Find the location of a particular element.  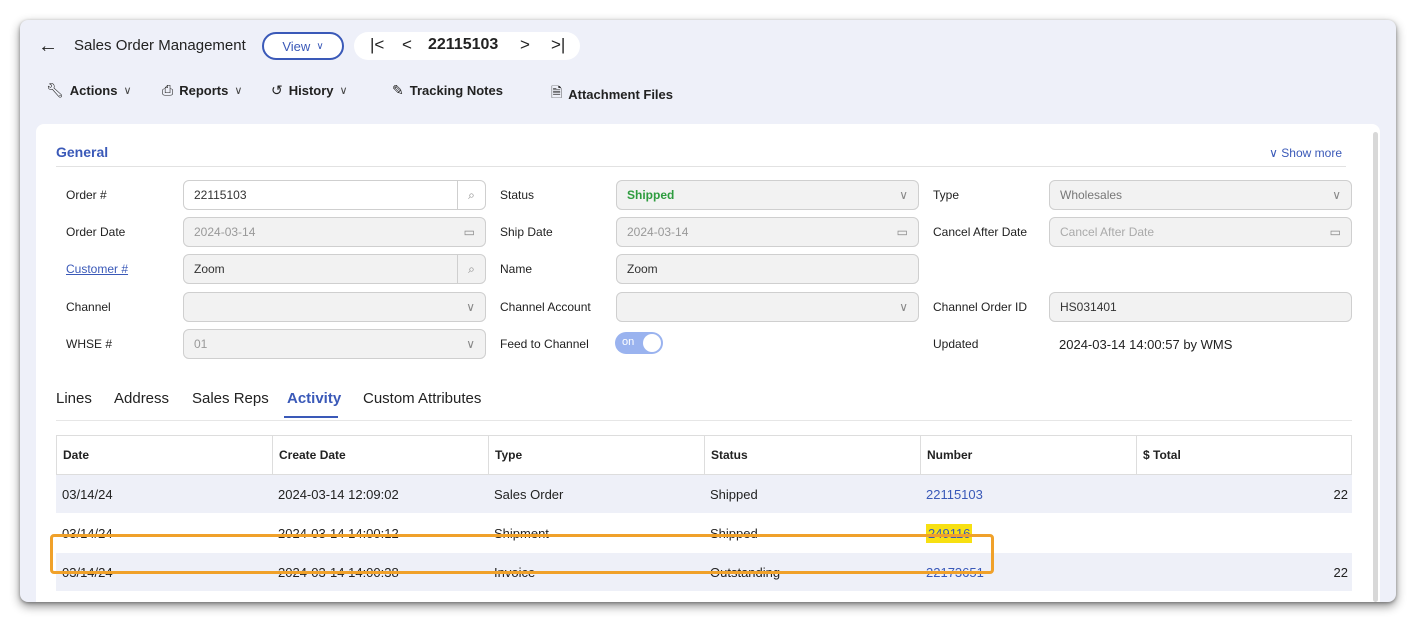

channel-order-id-value: HS031401 is located at coordinates (1088, 307).